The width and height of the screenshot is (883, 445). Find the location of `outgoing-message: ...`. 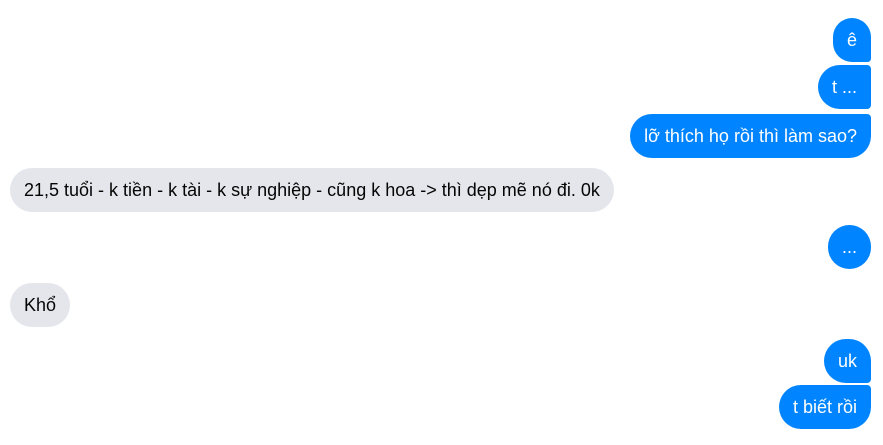

outgoing-message: ... is located at coordinates (849, 247).